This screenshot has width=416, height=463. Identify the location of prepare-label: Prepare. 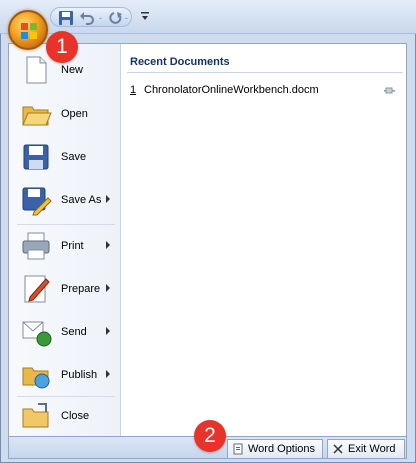
(81, 289).